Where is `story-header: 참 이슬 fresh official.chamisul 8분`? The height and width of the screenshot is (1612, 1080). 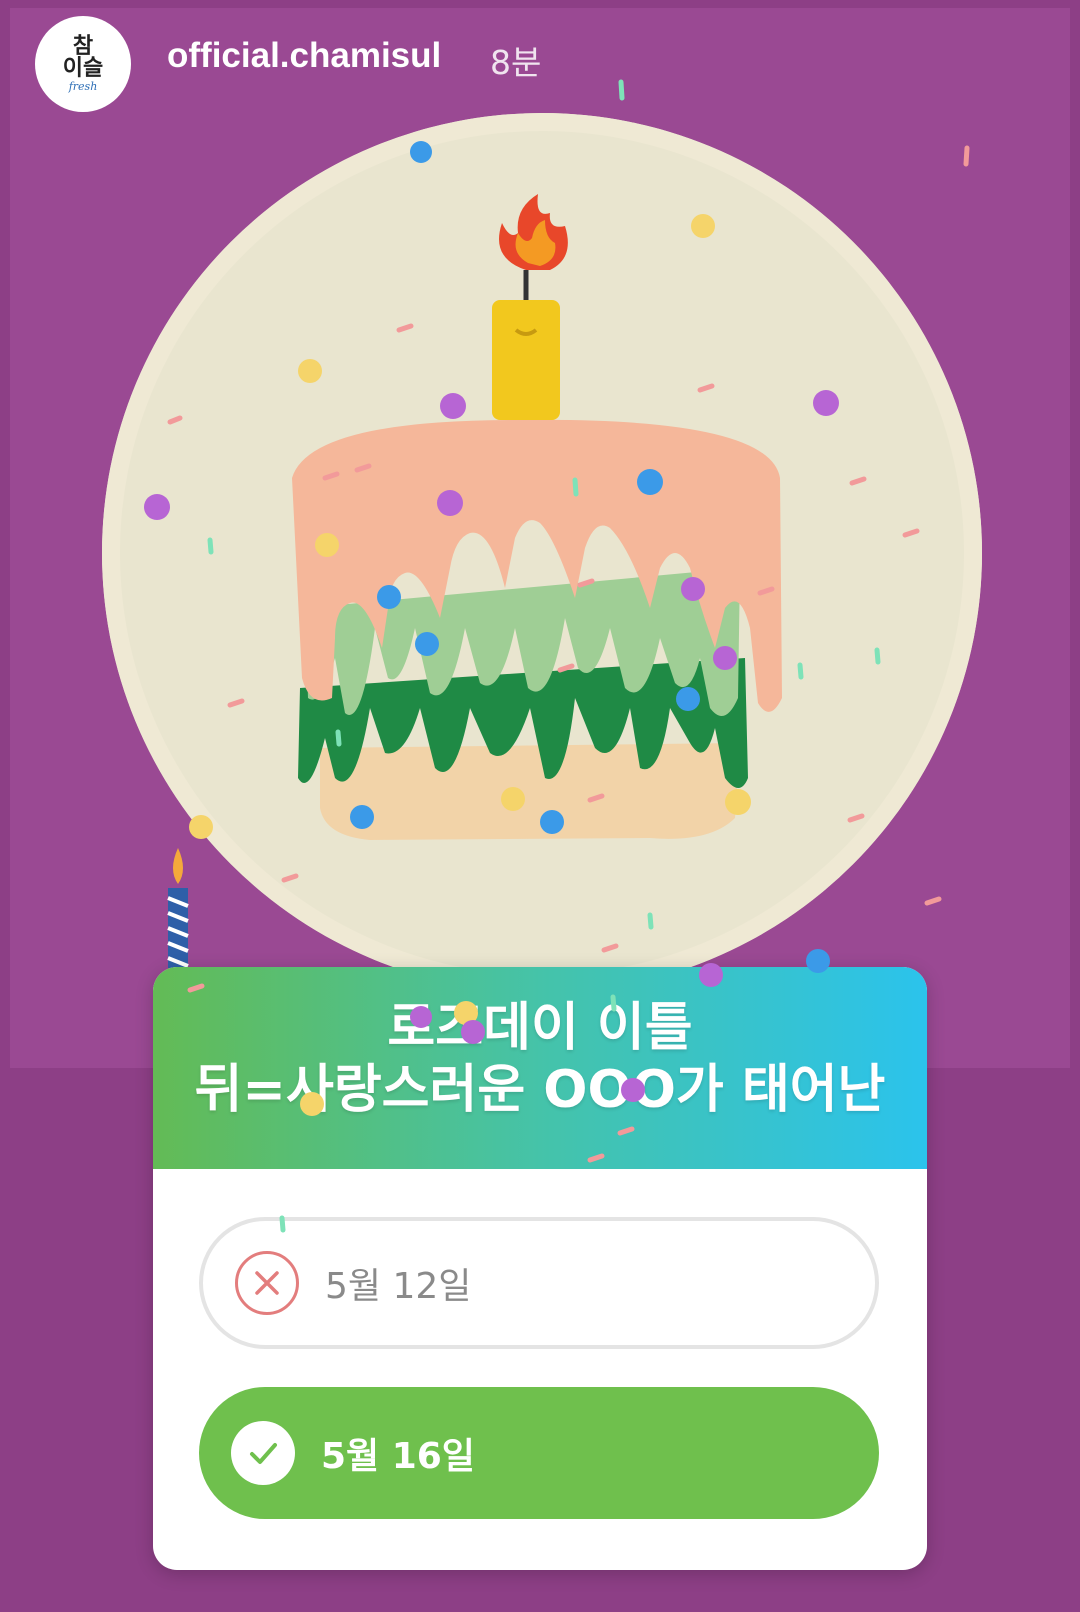
story-header: 참 이슬 fresh official.chamisul 8분 is located at coordinates (540, 56).